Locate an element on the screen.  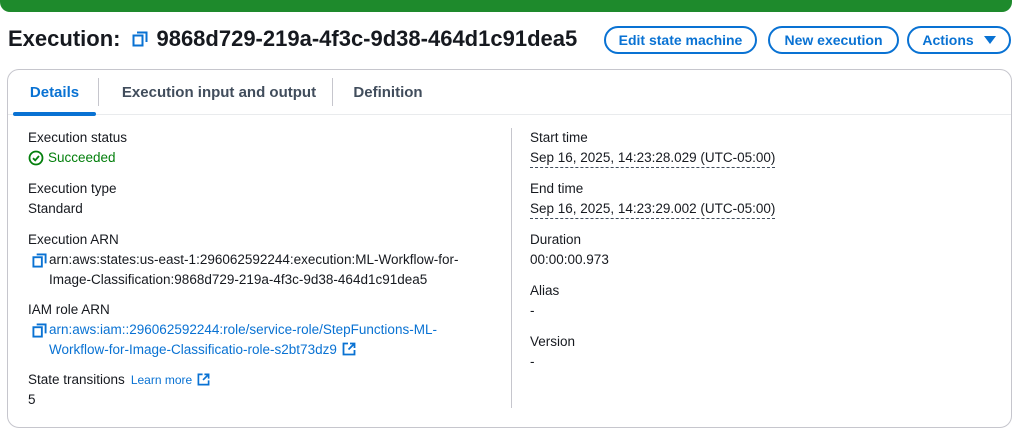
alias-field: Alias - is located at coordinates (680, 301).